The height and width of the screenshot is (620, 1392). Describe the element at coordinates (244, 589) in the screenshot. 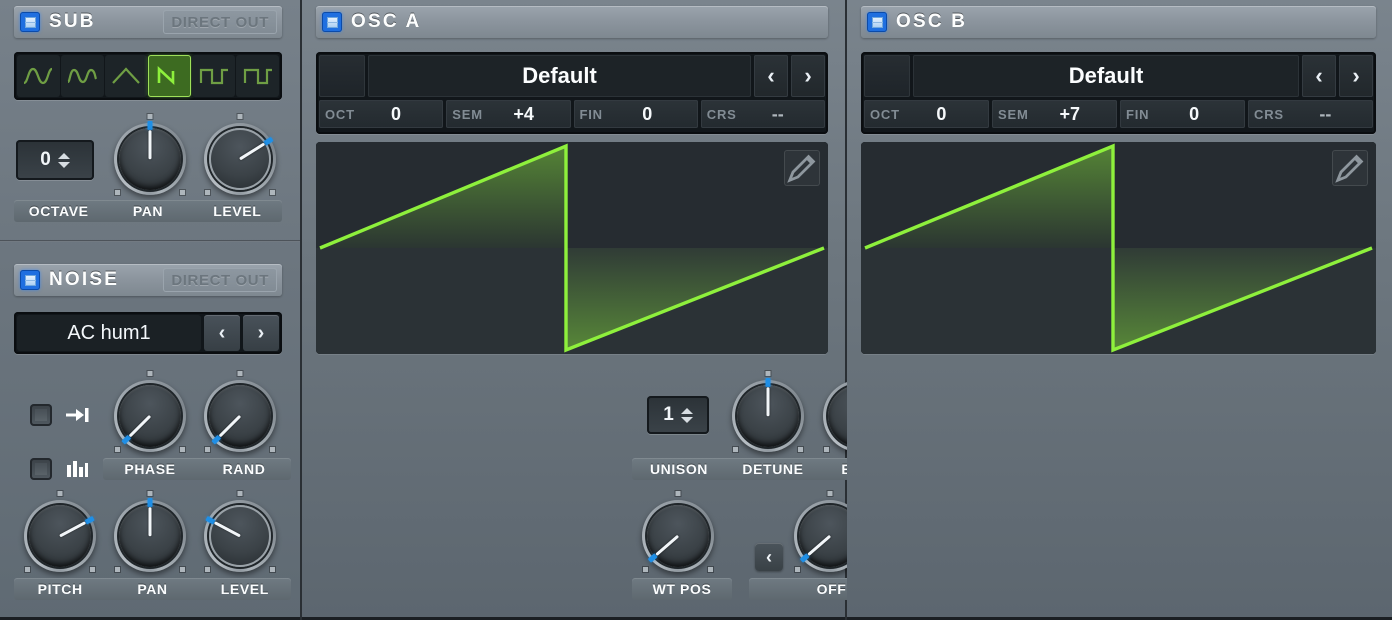

I see `noise-level-label: LEVEL` at that location.